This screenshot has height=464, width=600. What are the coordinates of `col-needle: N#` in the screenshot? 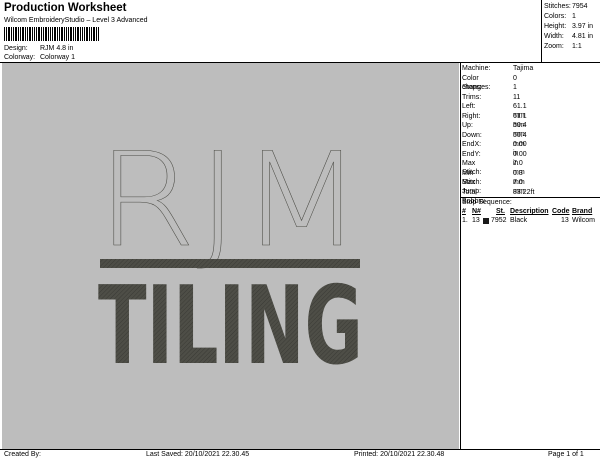 It's located at (476, 211).